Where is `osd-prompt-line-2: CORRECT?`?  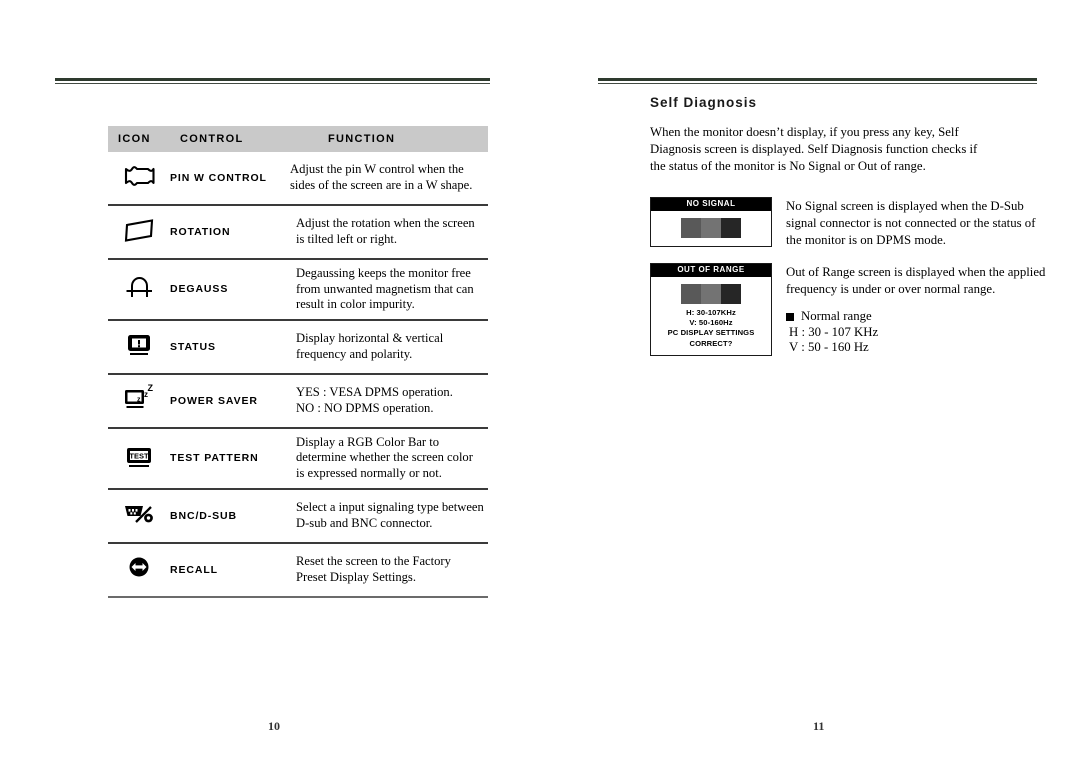
osd-prompt-line-2: CORRECT? is located at coordinates (711, 343).